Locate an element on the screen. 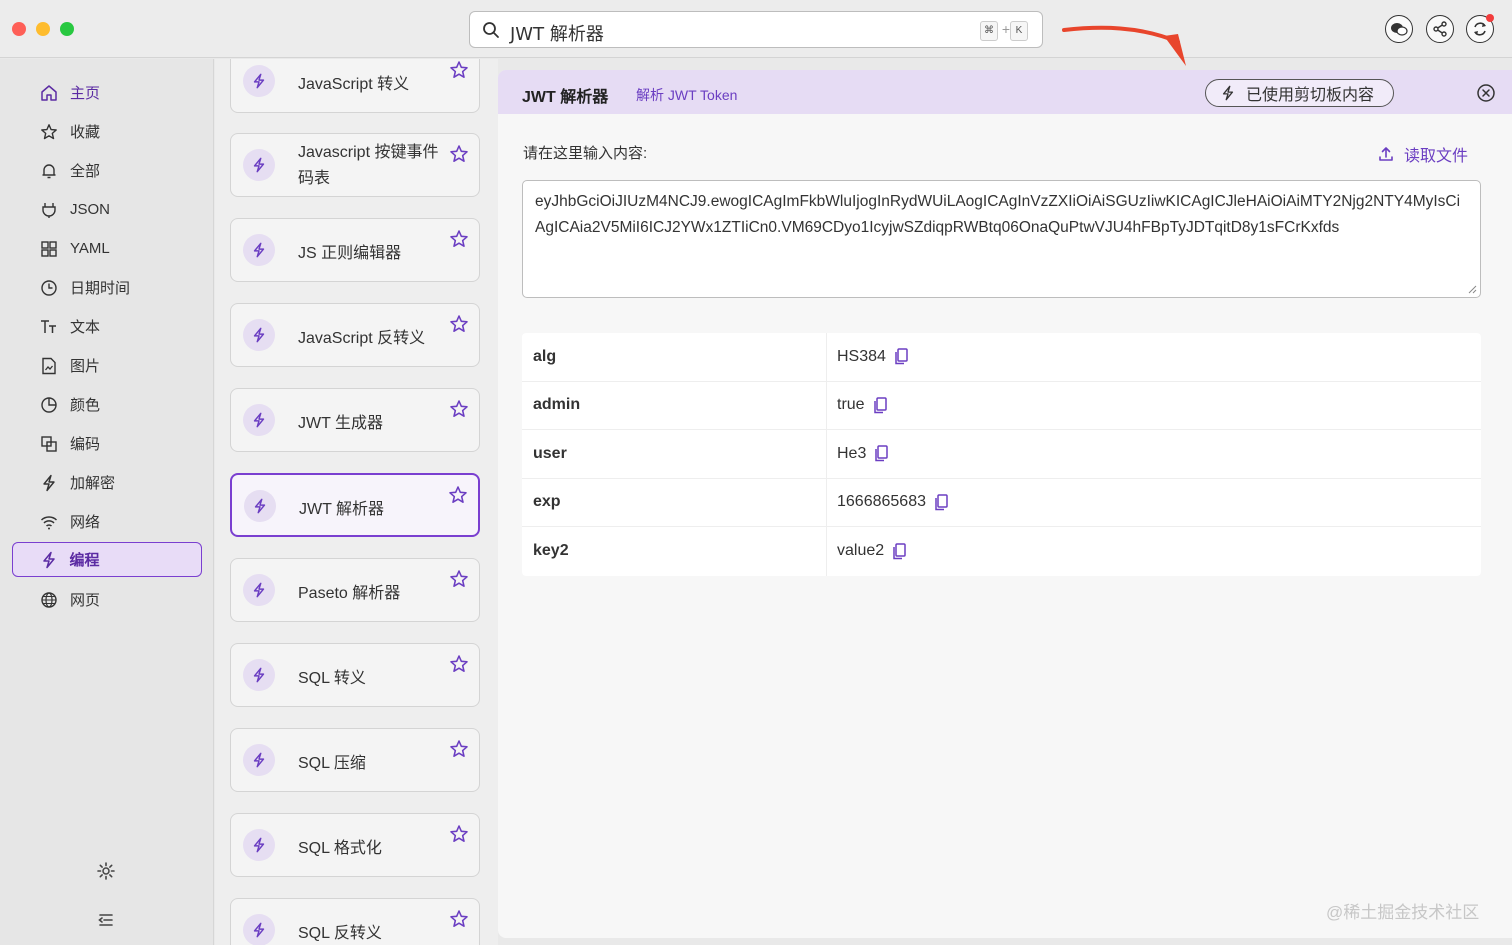 This screenshot has width=1512, height=945. page-title: JWT 解析器 is located at coordinates (565, 97).